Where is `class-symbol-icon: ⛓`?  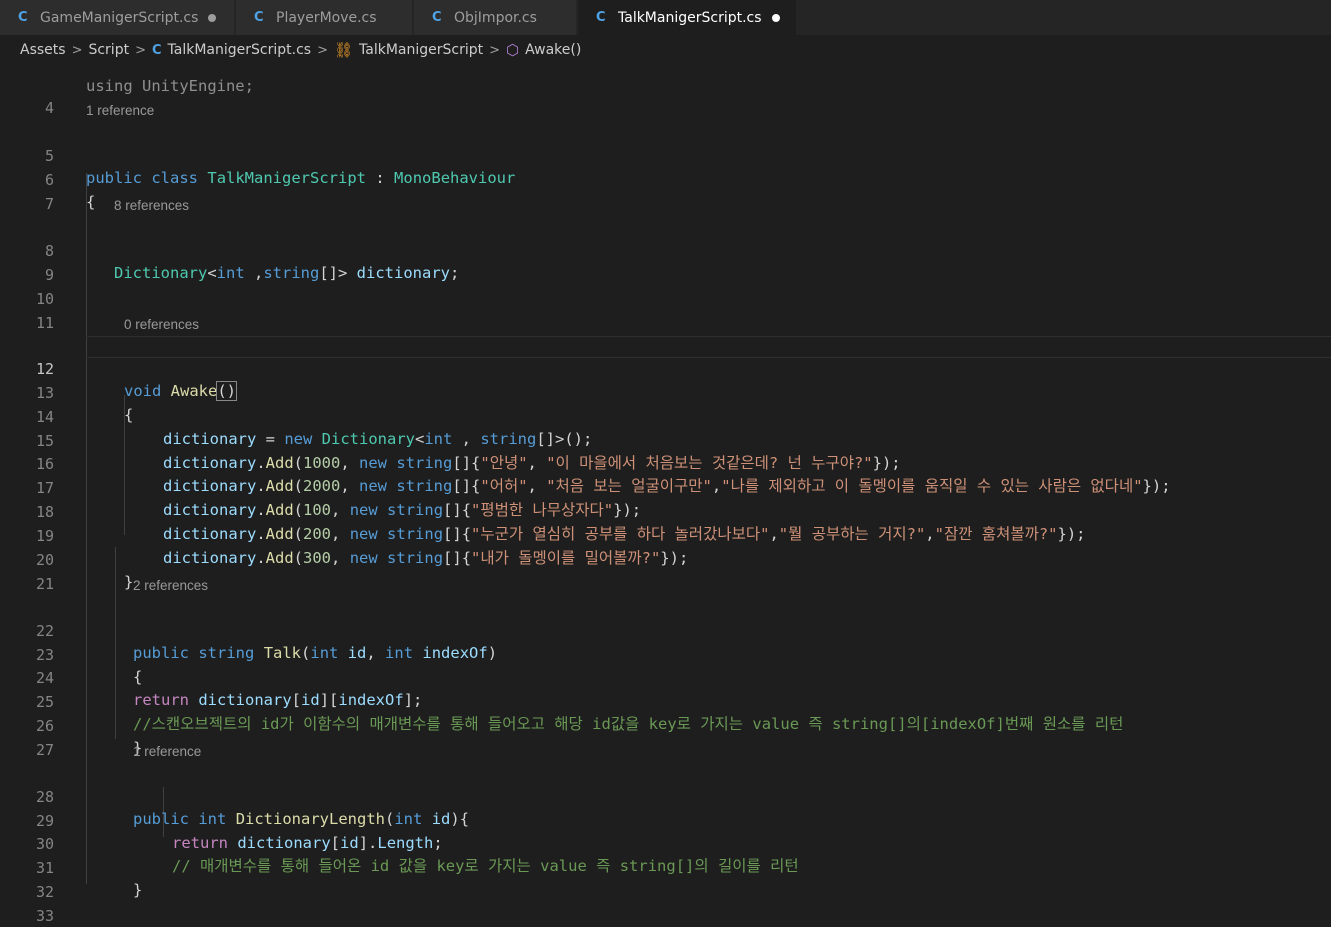 class-symbol-icon: ⛓ is located at coordinates (343, 50).